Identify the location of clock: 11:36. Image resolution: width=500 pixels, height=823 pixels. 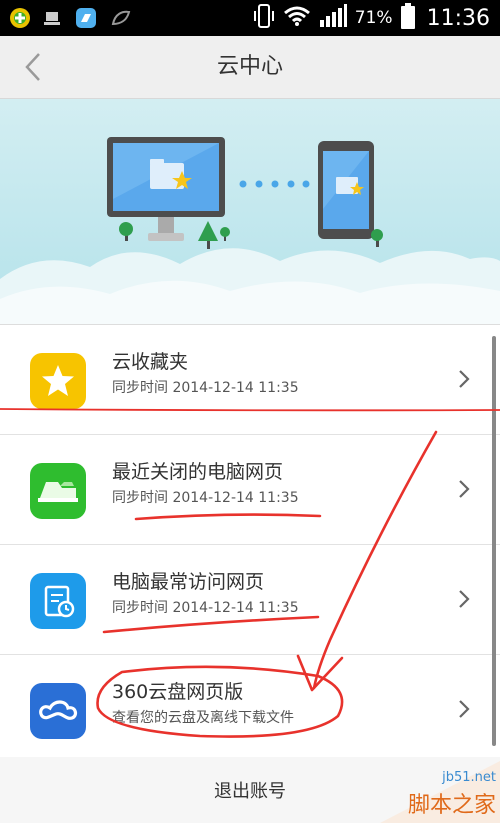
(458, 18).